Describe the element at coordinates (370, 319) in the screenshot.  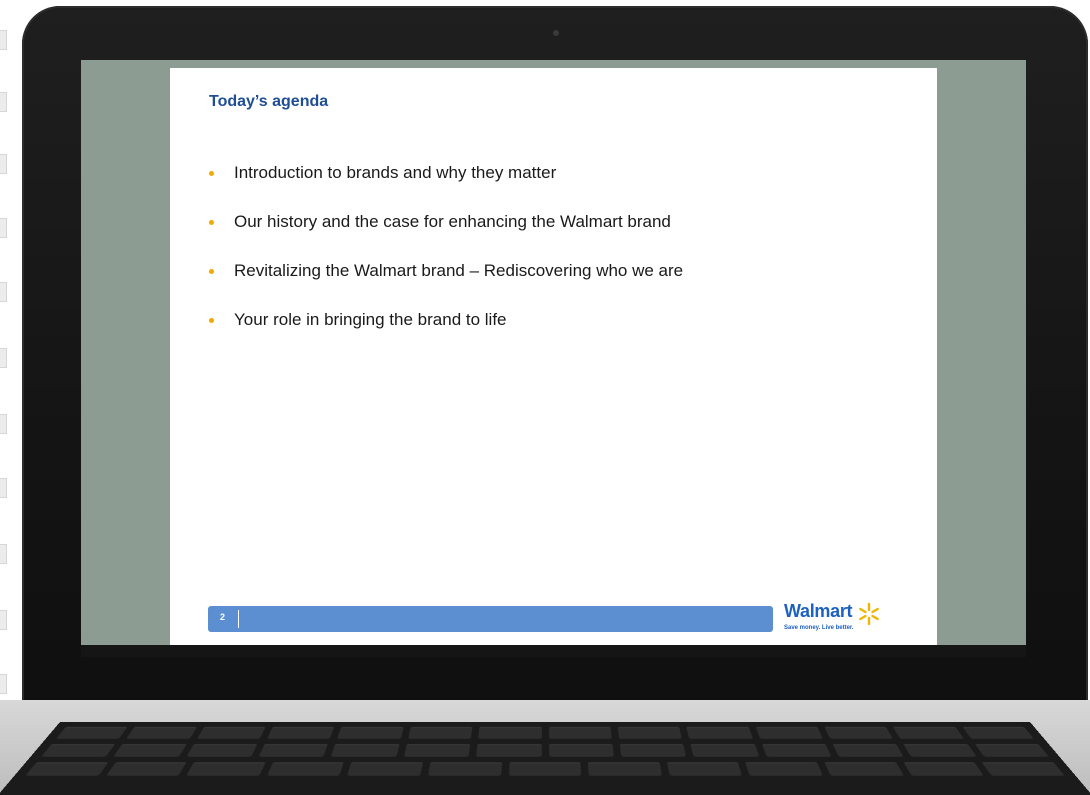
I see `agenda-item-text: Your role in bringing the brand to life` at that location.